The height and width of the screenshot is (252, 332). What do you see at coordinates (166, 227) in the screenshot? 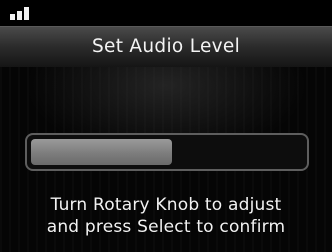
I see `instruction-line-2: and press Select to confirm` at bounding box center [166, 227].